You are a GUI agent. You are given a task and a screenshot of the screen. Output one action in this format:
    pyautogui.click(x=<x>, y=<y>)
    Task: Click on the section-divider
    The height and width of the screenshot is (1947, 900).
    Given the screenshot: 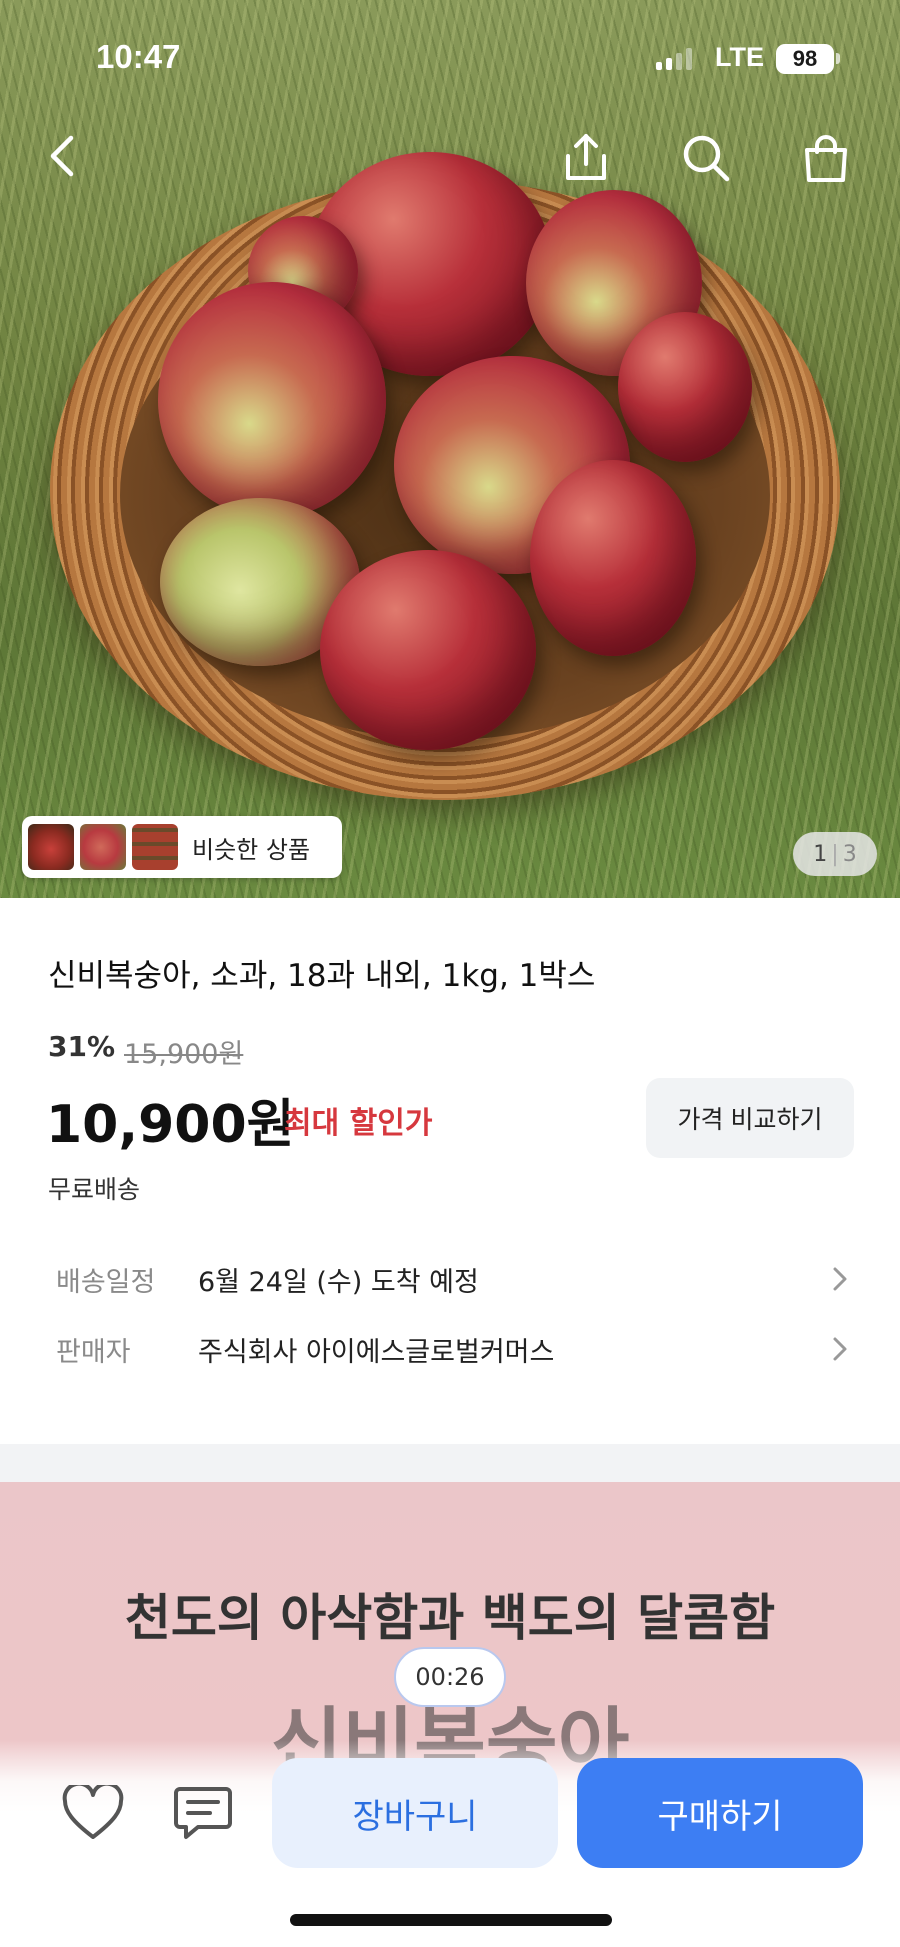 What is the action you would take?
    pyautogui.click(x=450, y=1463)
    